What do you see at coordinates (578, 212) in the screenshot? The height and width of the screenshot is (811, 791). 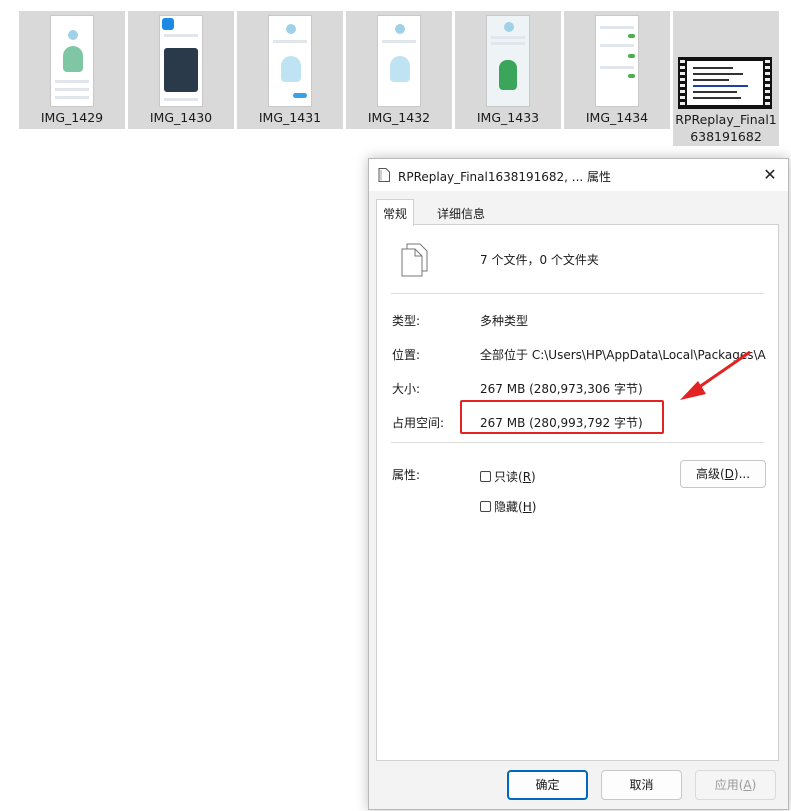 I see `tab-bar: 常规 详细信息` at bounding box center [578, 212].